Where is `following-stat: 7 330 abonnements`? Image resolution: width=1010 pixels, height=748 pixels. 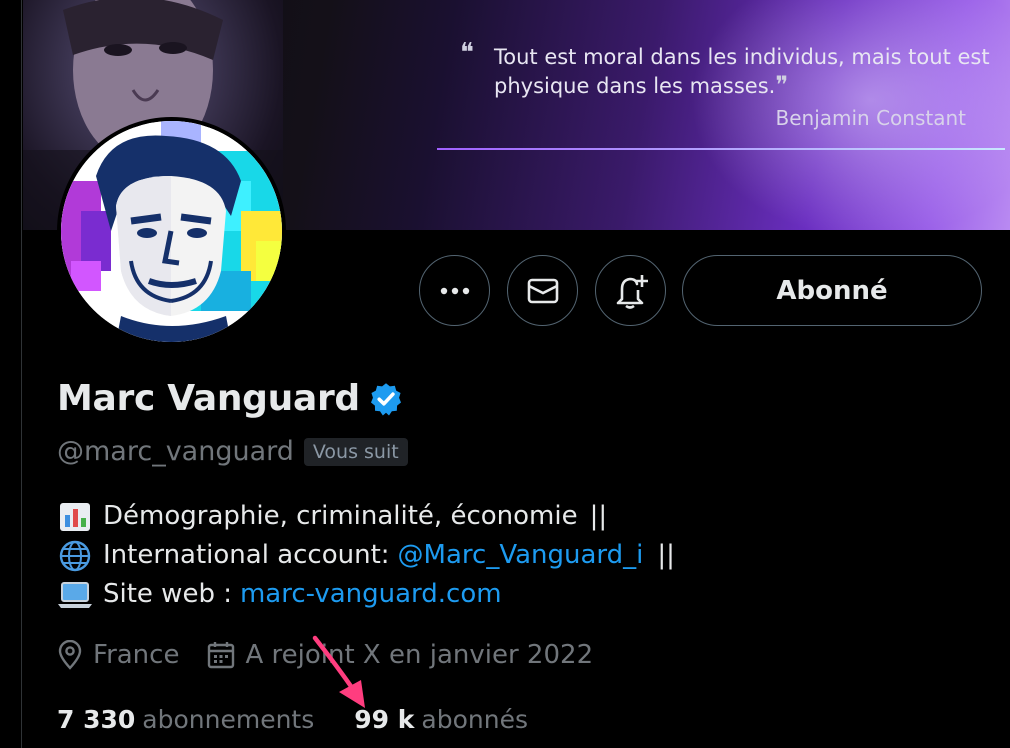 following-stat: 7 330 abonnements is located at coordinates (185, 719).